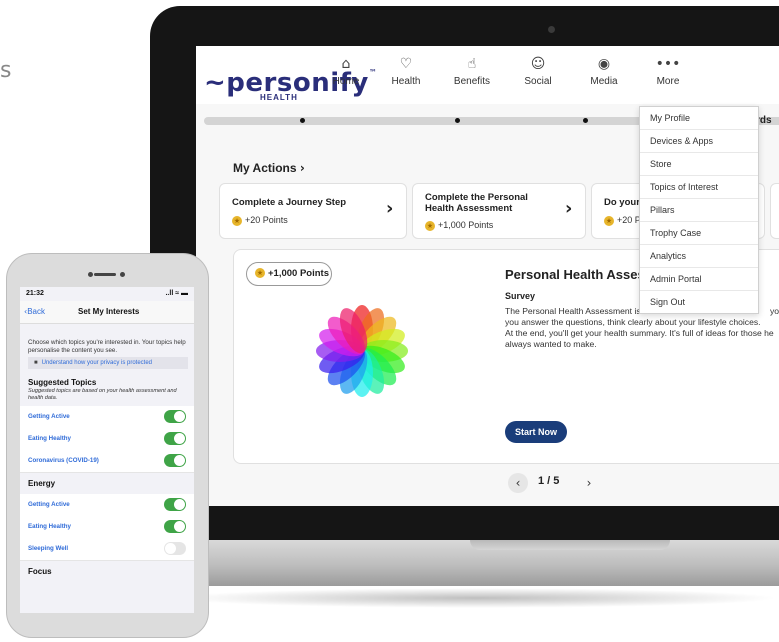 This screenshot has height=642, width=779. Describe the element at coordinates (699, 118) in the screenshot. I see `menu-item-my-profile: My Profile` at that location.